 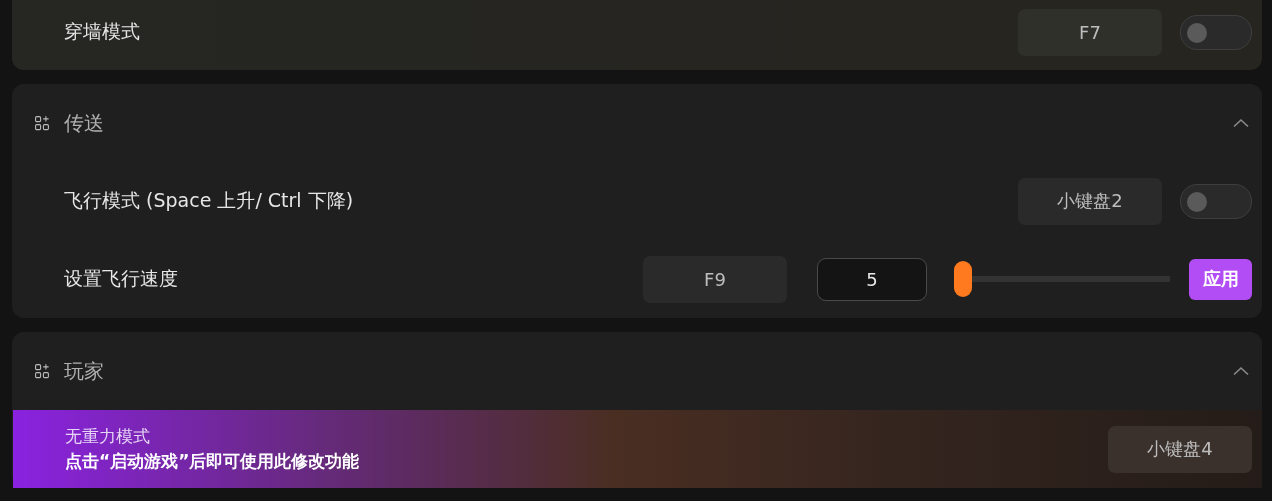 What do you see at coordinates (84, 371) in the screenshot?
I see `section-title: 玩家` at bounding box center [84, 371].